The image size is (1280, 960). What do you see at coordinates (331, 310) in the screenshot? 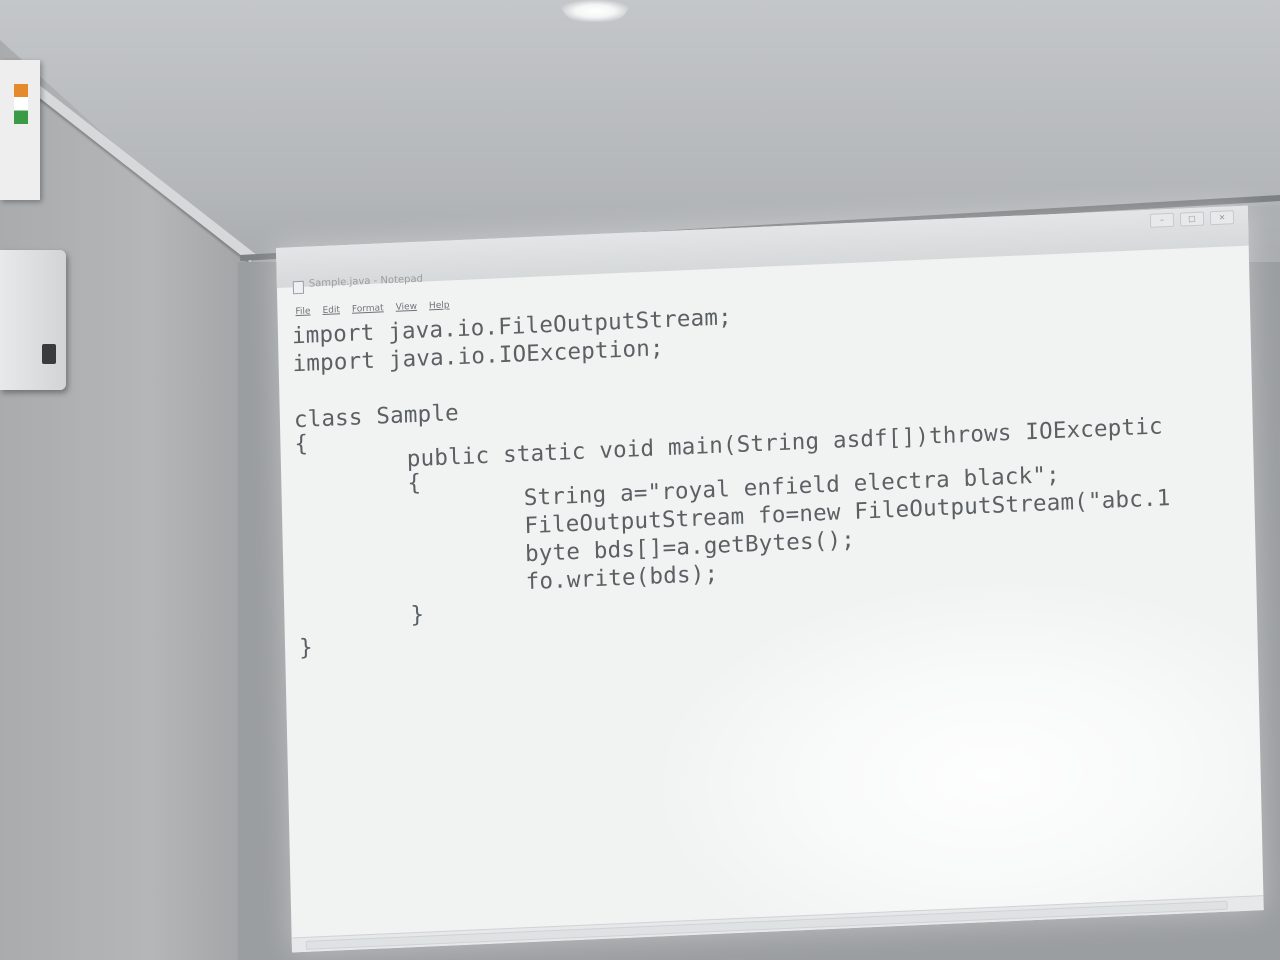
I see `menu-edit: Edit` at bounding box center [331, 310].